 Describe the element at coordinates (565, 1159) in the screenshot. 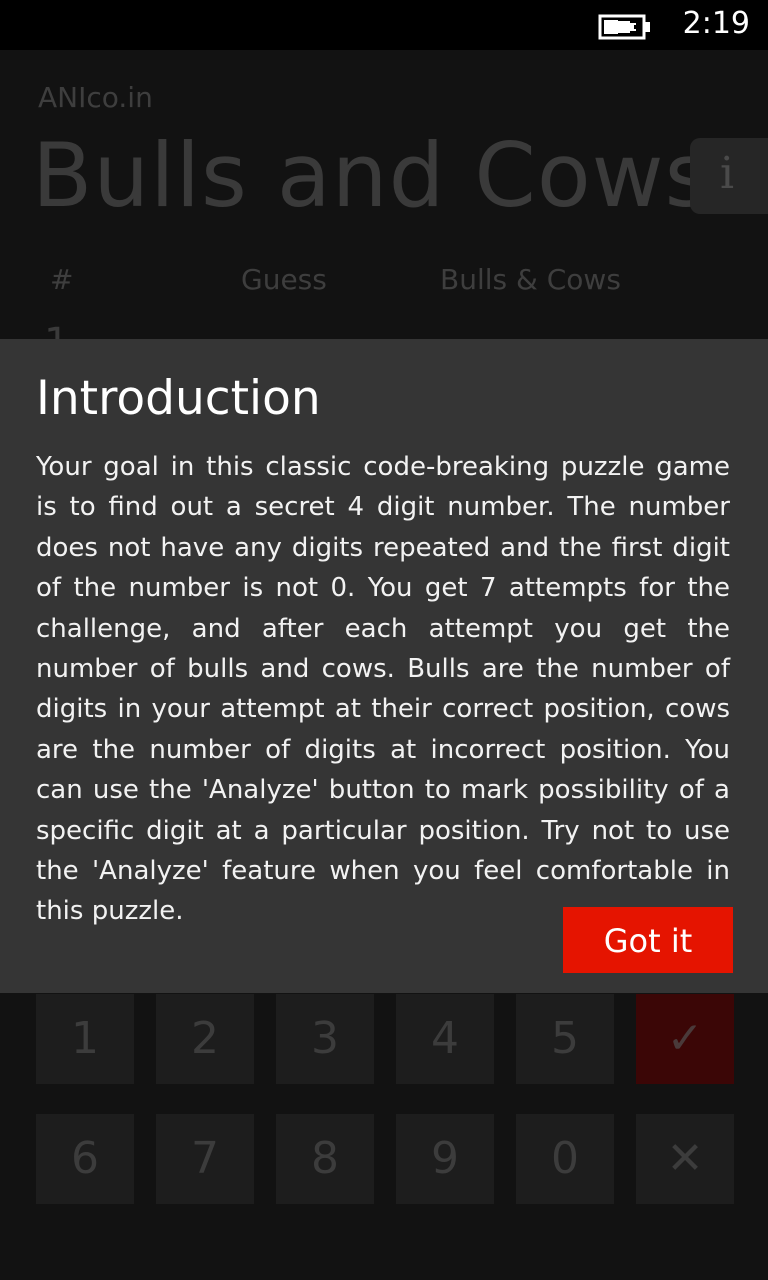

I see `key-0: 0` at that location.